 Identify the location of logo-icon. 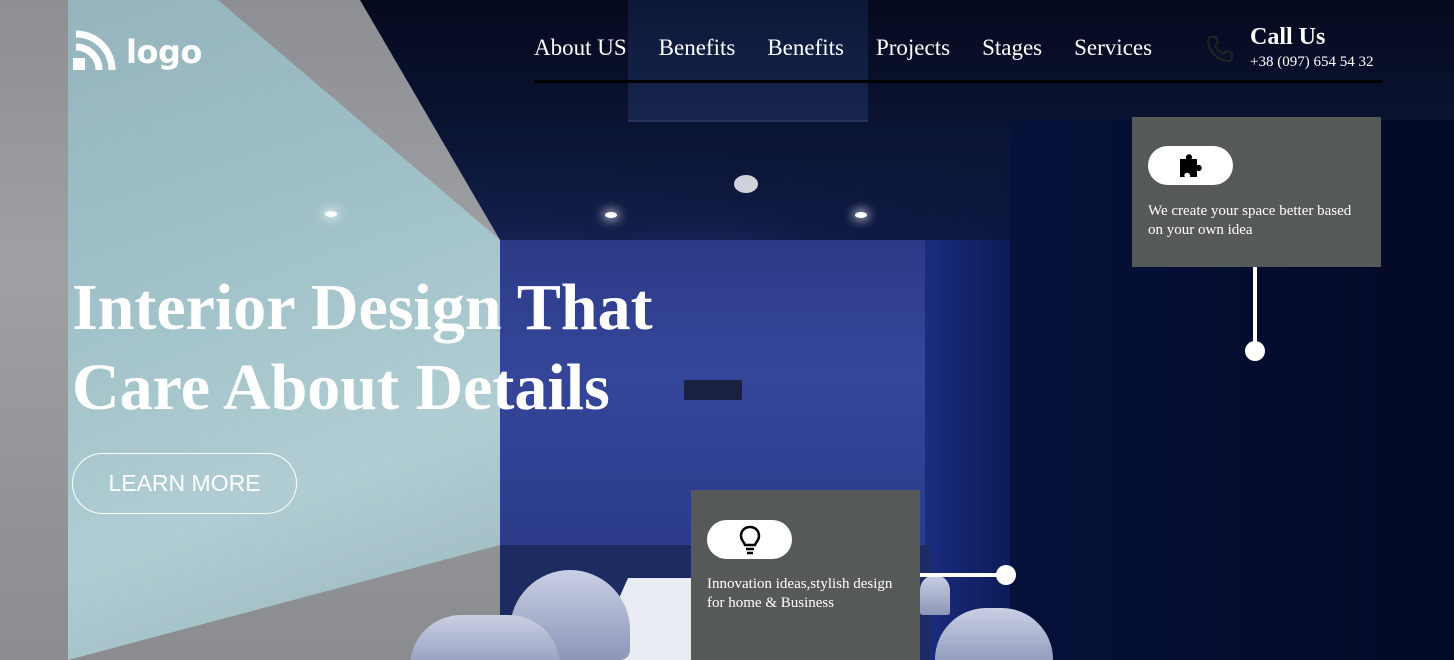
(94, 50).